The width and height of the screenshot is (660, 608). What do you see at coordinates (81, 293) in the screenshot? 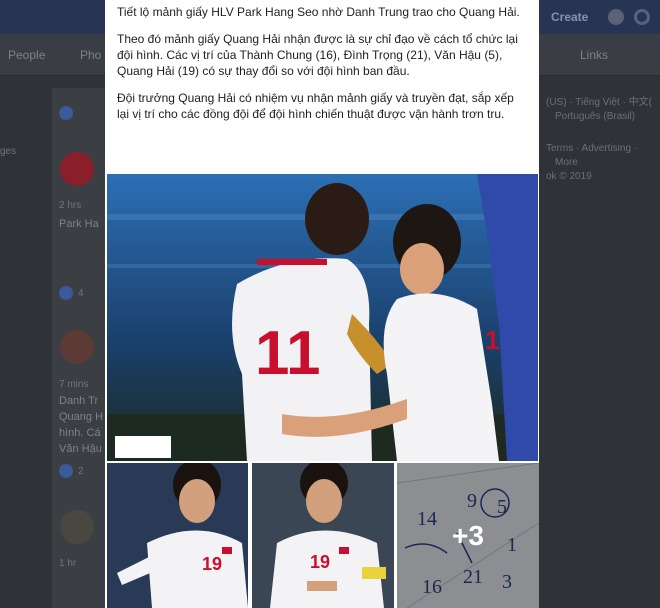
I see `like-count: 4` at bounding box center [81, 293].